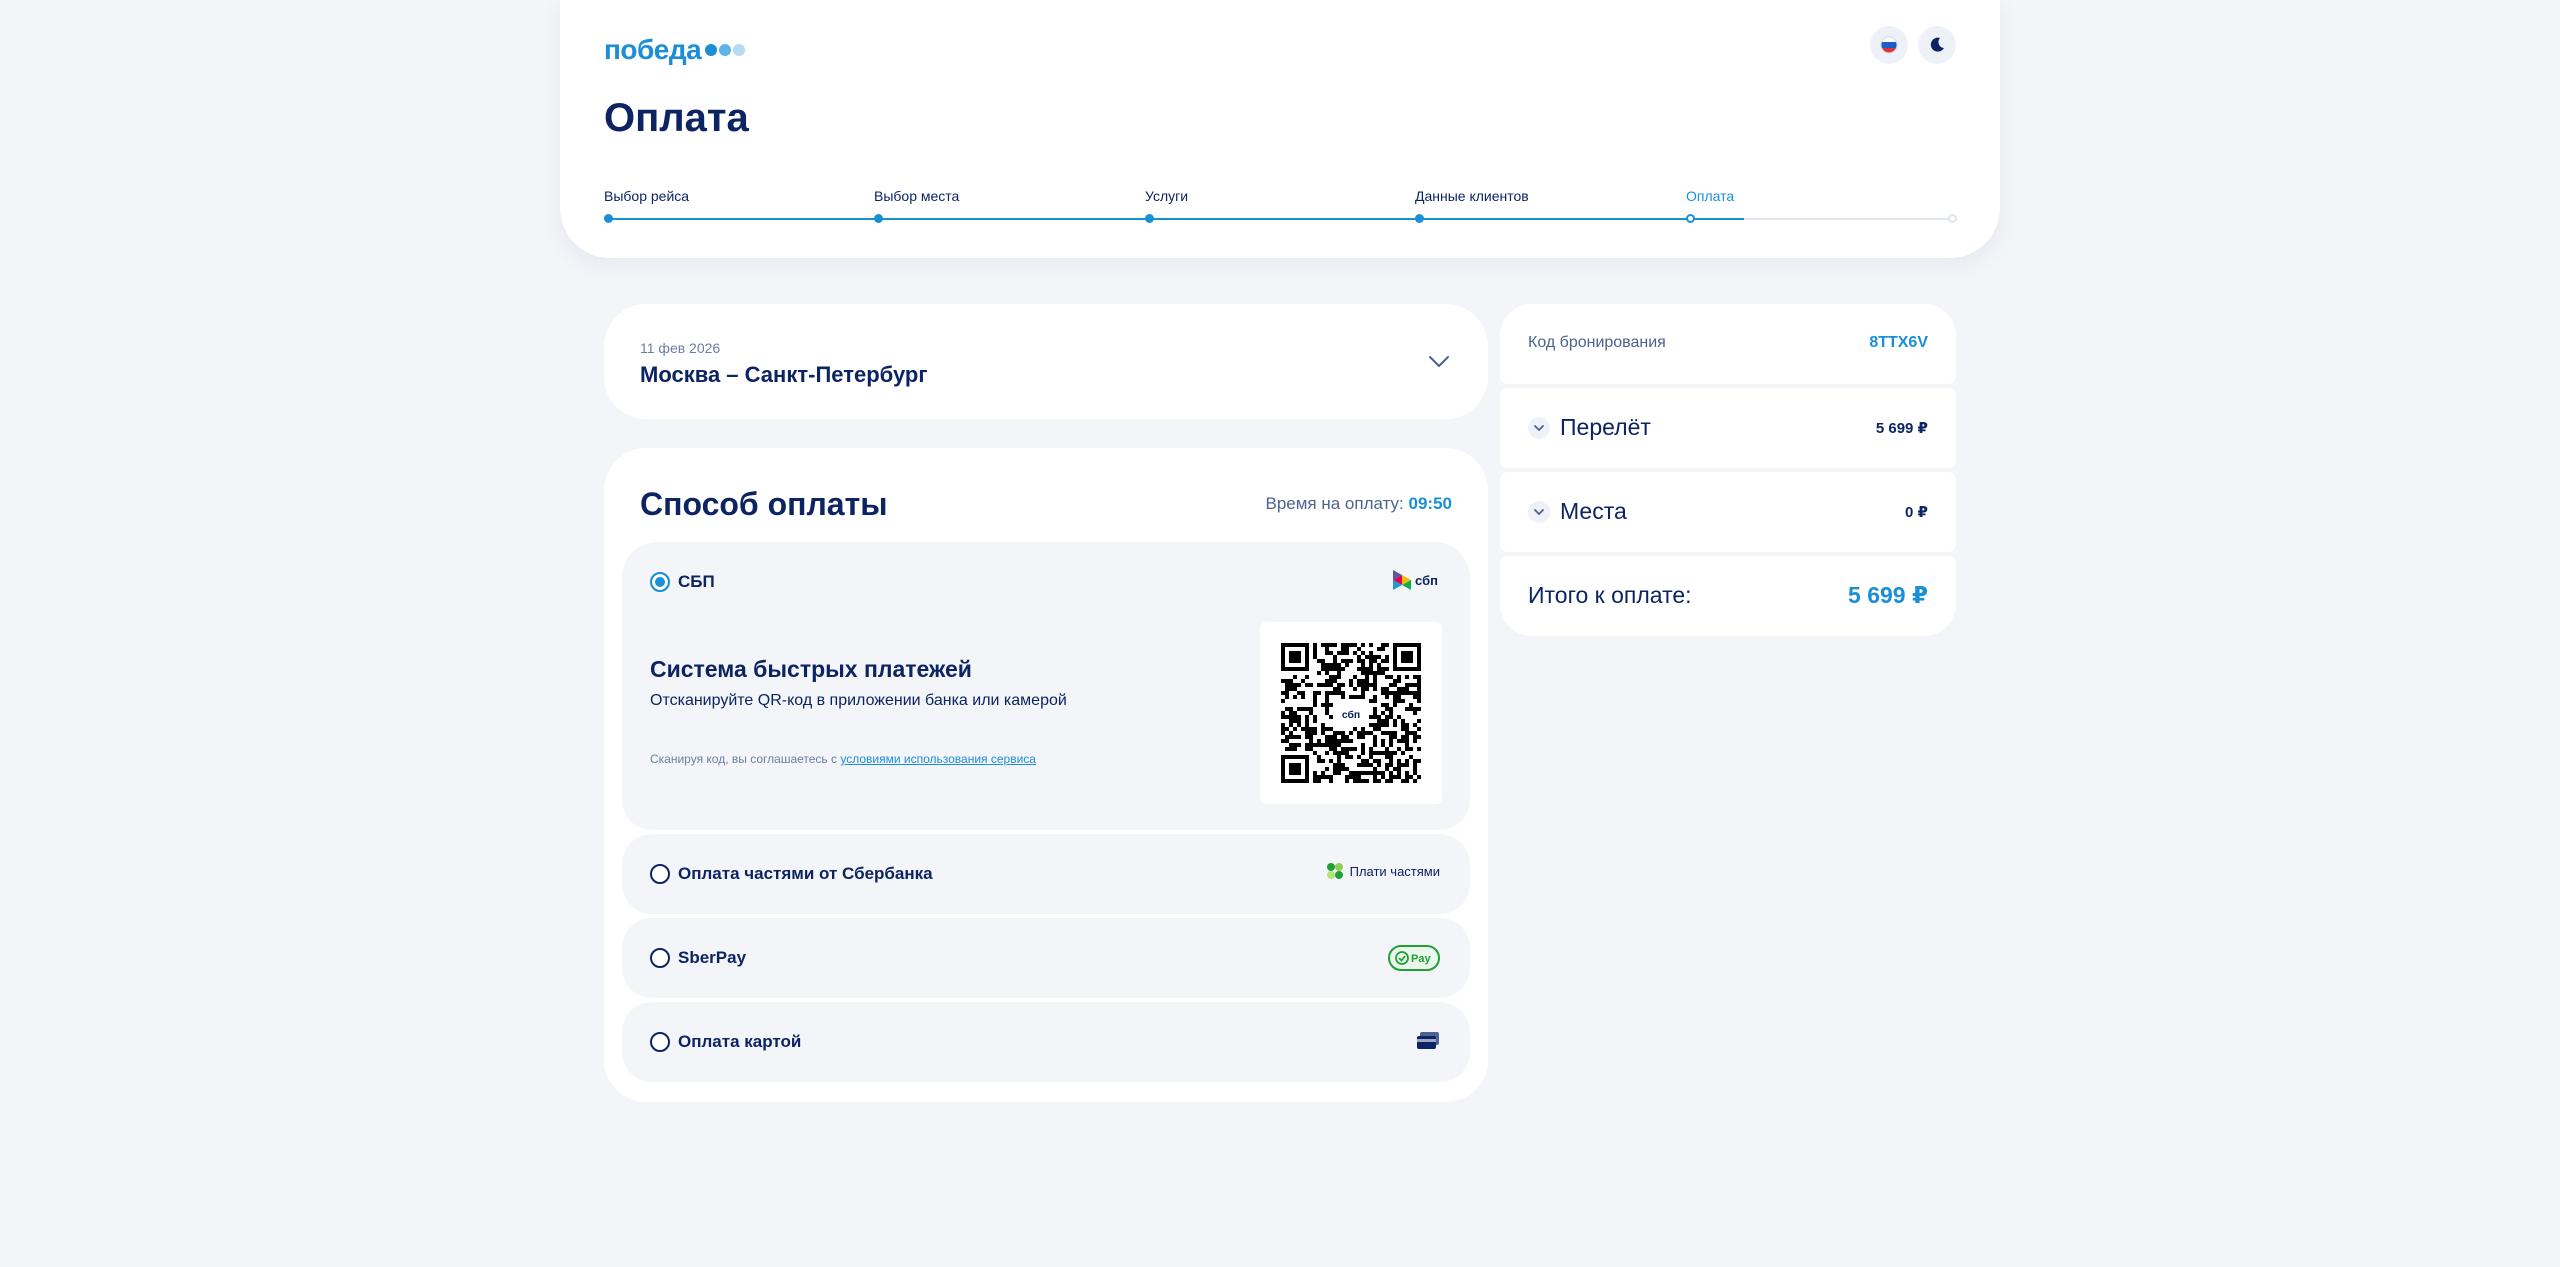  Describe the element at coordinates (1728, 596) in the screenshot. I see `summary-total-row: Итого к оплате: 5 699 ₽` at that location.